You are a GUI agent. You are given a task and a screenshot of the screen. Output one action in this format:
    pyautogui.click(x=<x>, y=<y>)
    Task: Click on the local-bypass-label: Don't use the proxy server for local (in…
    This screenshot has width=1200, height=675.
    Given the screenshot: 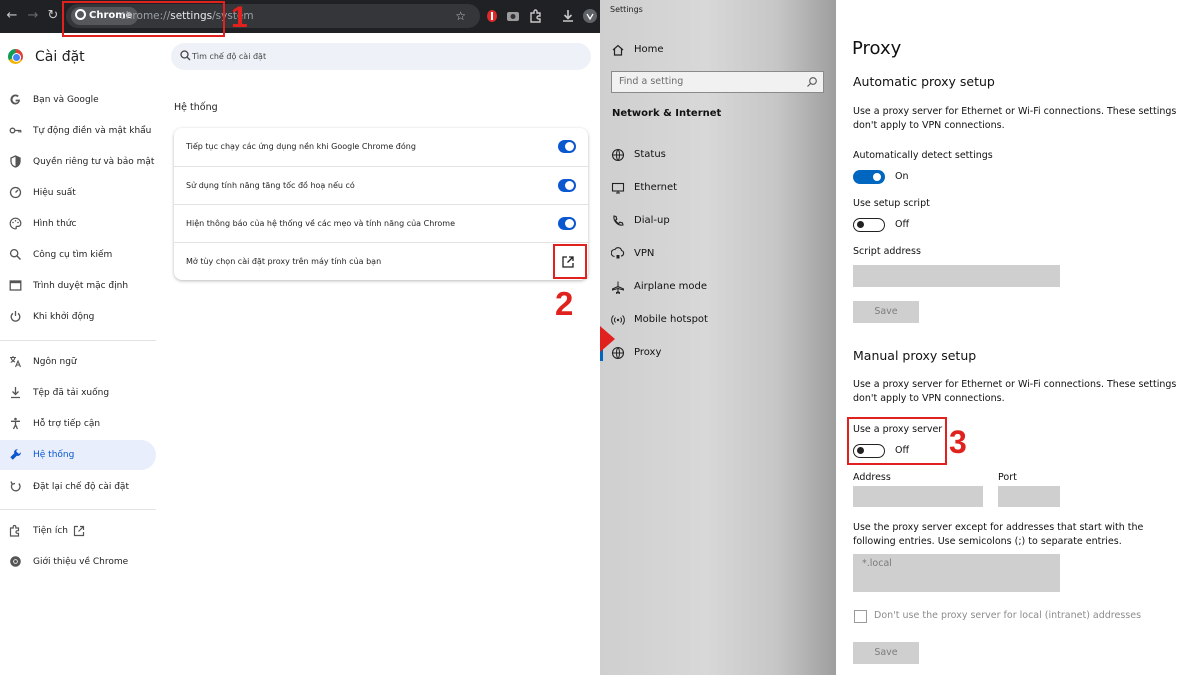 What is the action you would take?
    pyautogui.click(x=1008, y=615)
    